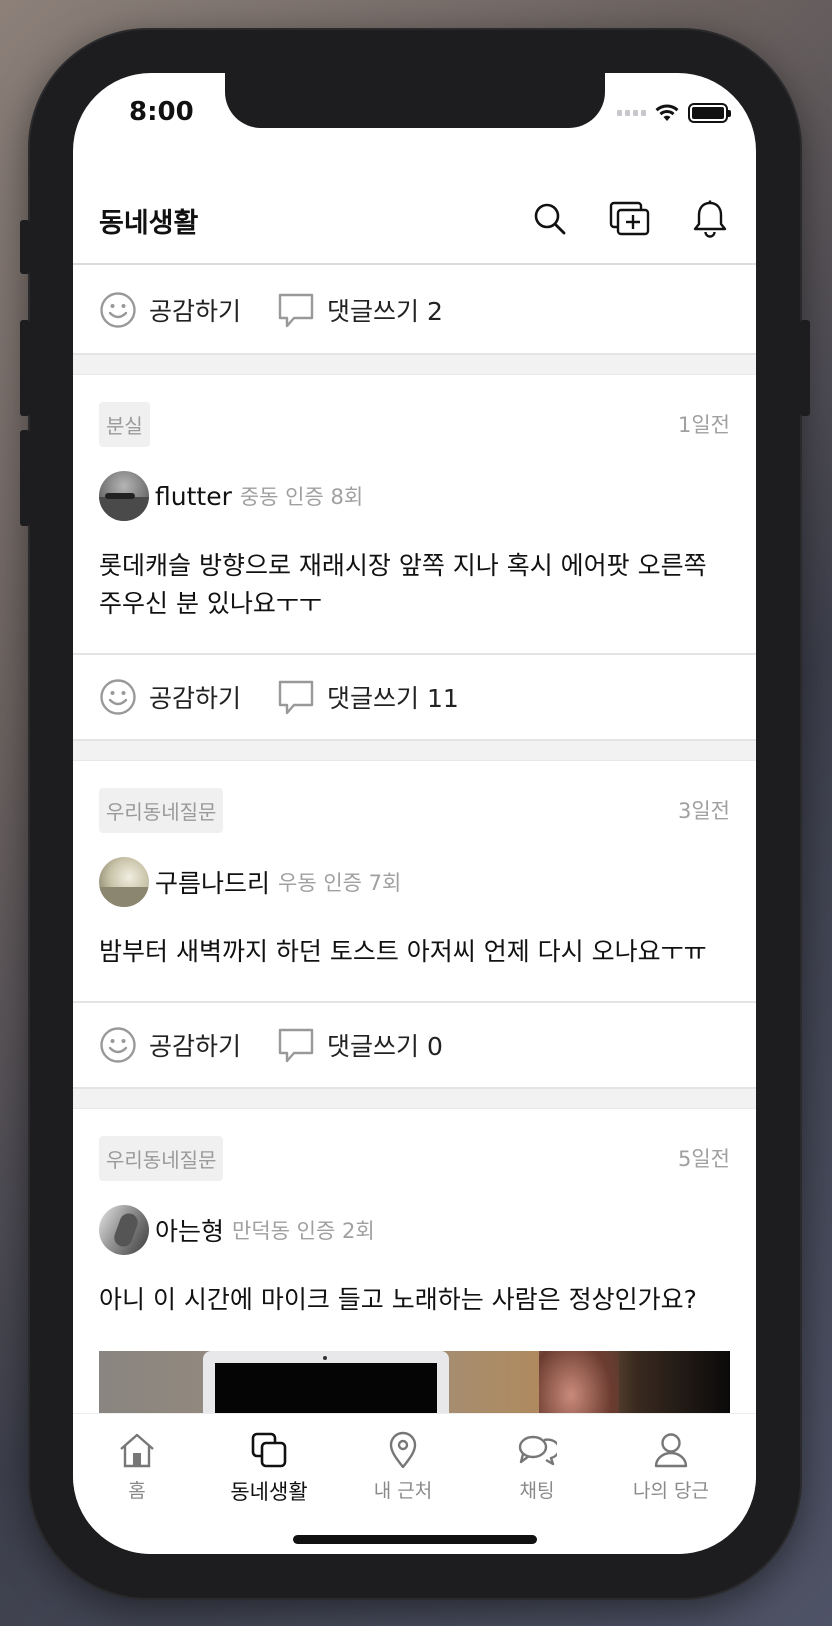 Image resolution: width=832 pixels, height=1626 pixels. I want to click on status-indicators, so click(674, 113).